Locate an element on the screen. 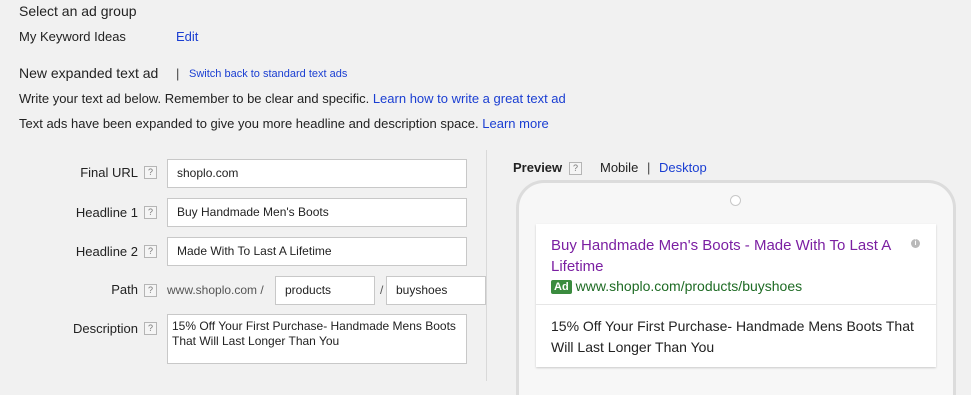 This screenshot has width=971, height=395. ad-preview-separator is located at coordinates (736, 304).